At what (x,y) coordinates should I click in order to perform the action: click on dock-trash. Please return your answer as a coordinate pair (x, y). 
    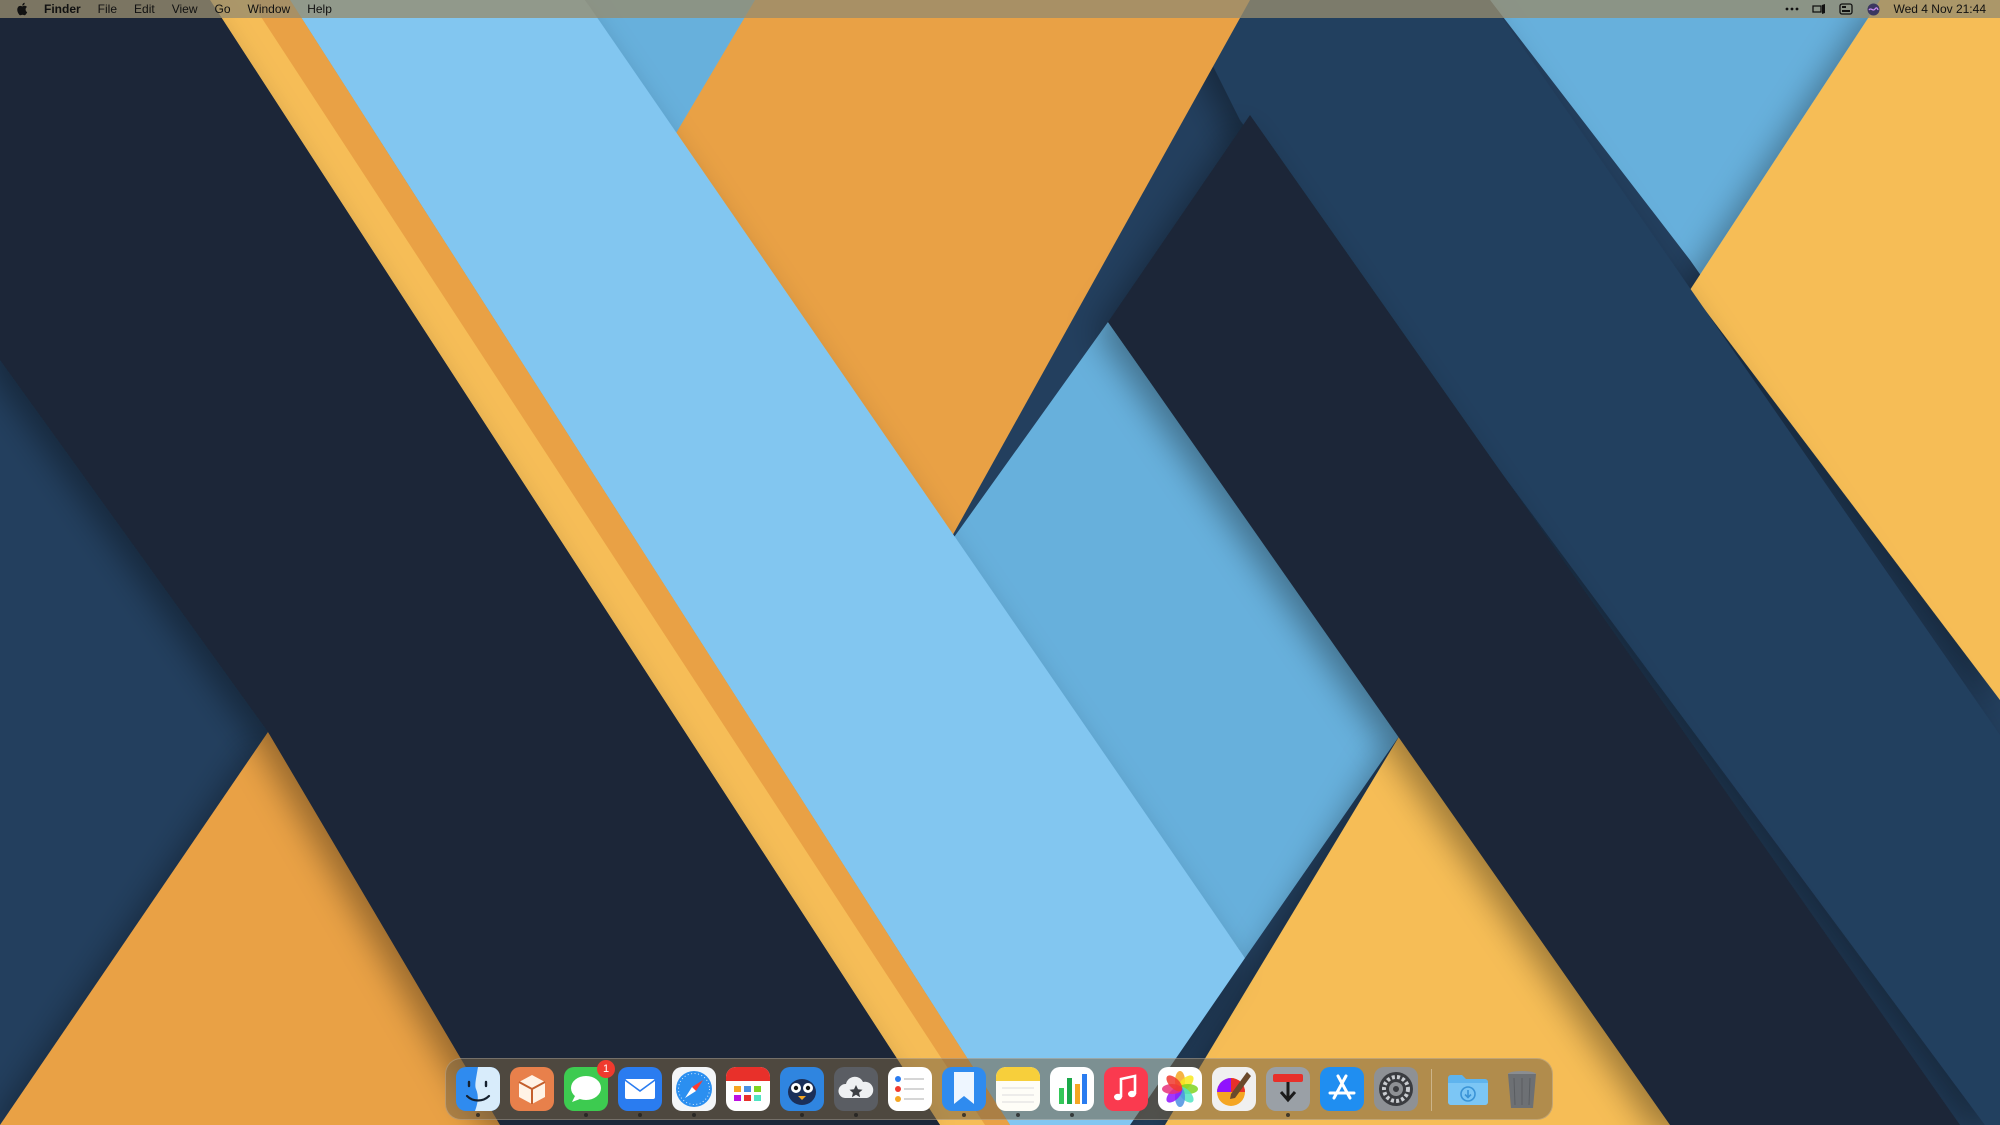
    Looking at the image, I should click on (1522, 1089).